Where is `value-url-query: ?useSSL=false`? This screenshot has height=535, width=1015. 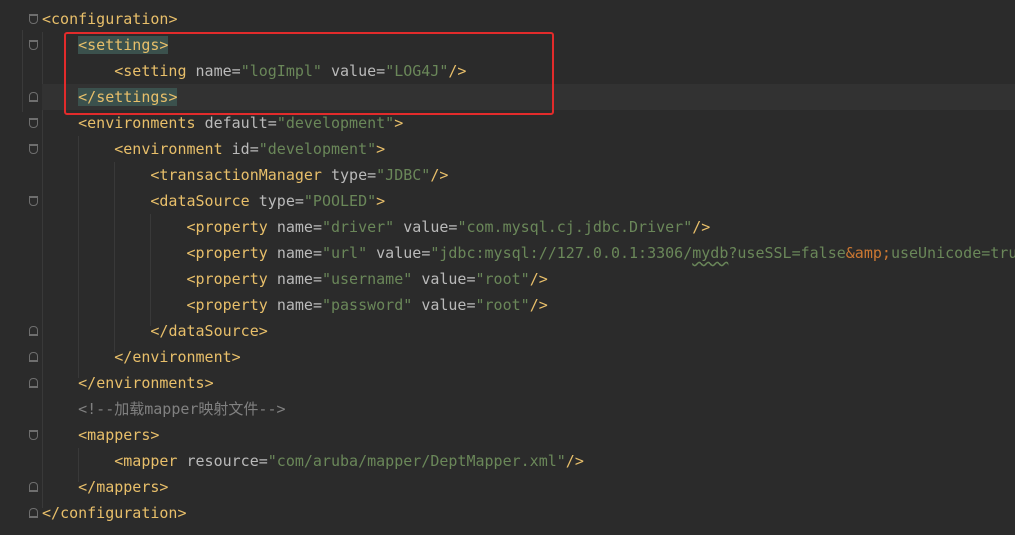 value-url-query: ?useSSL=false is located at coordinates (787, 253).